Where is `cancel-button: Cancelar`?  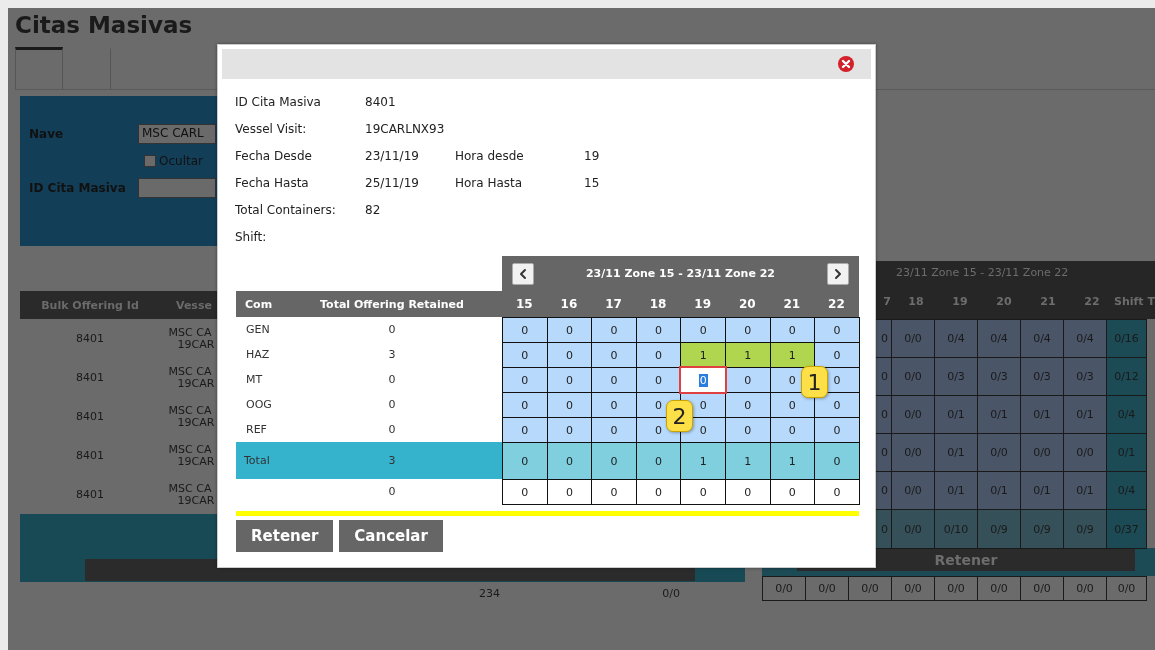 cancel-button: Cancelar is located at coordinates (391, 536).